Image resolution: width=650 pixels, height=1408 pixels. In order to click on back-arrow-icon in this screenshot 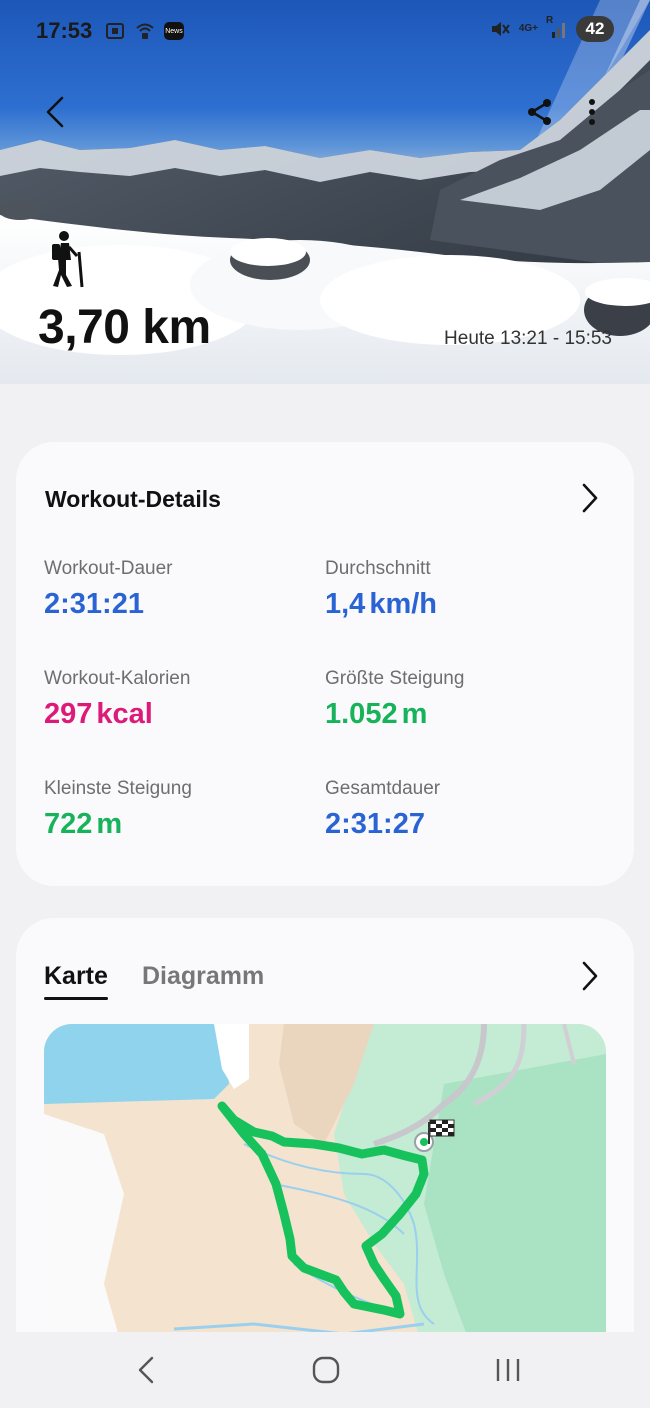, I will do `click(55, 112)`.